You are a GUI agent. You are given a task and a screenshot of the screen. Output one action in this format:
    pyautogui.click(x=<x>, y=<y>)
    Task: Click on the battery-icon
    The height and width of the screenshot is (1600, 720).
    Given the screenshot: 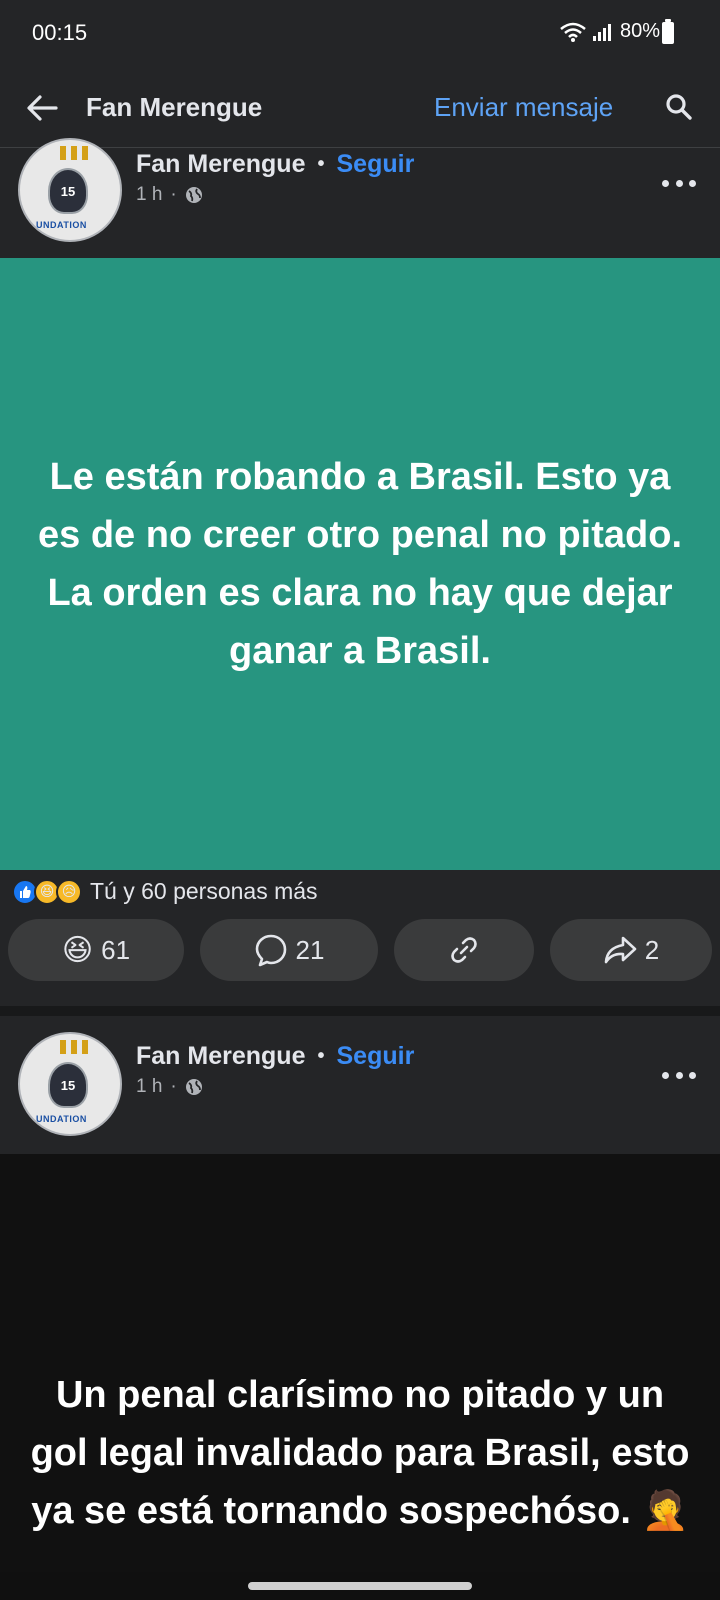 What is the action you would take?
    pyautogui.click(x=668, y=31)
    